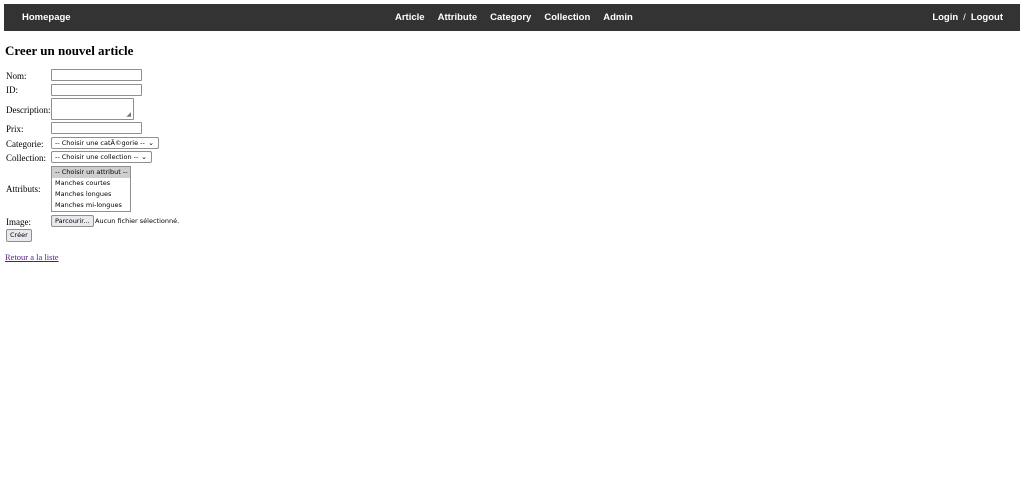 This screenshot has height=502, width=1024. I want to click on categorie-select: -- Choisir une catÃ©gorie -- ⌄, so click(105, 143).